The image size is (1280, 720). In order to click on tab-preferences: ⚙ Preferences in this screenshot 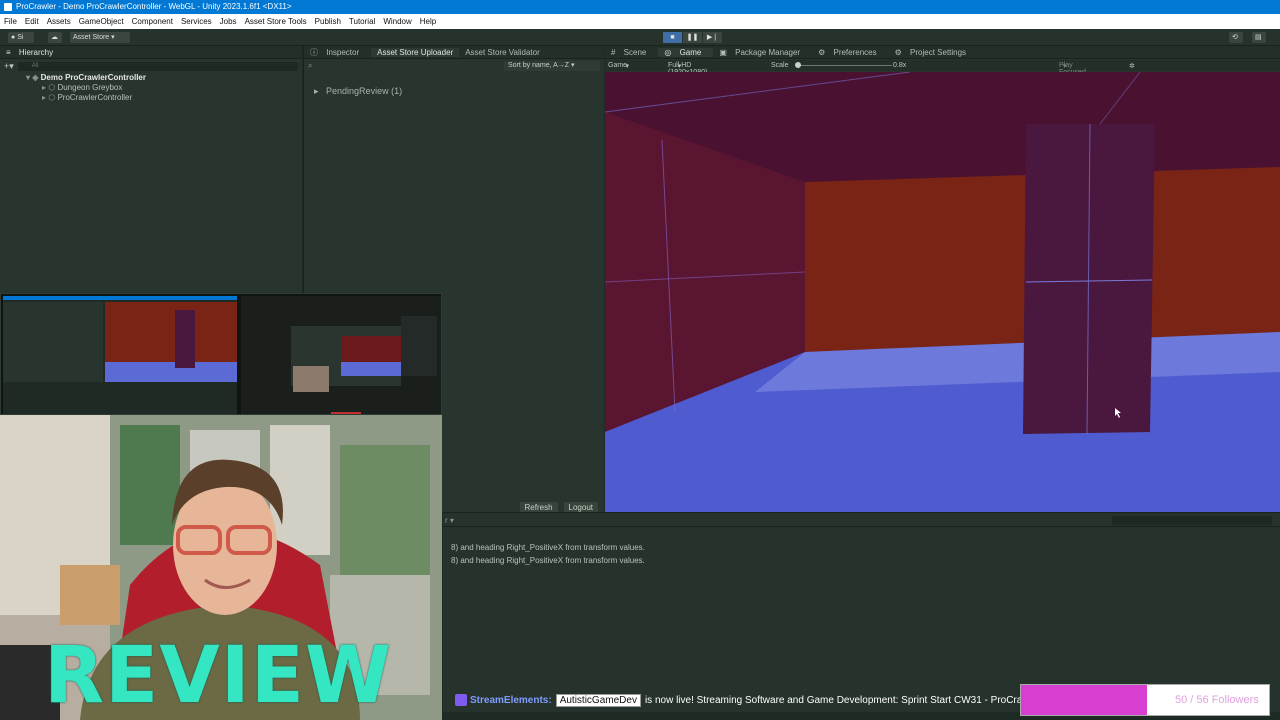, I will do `click(850, 52)`.